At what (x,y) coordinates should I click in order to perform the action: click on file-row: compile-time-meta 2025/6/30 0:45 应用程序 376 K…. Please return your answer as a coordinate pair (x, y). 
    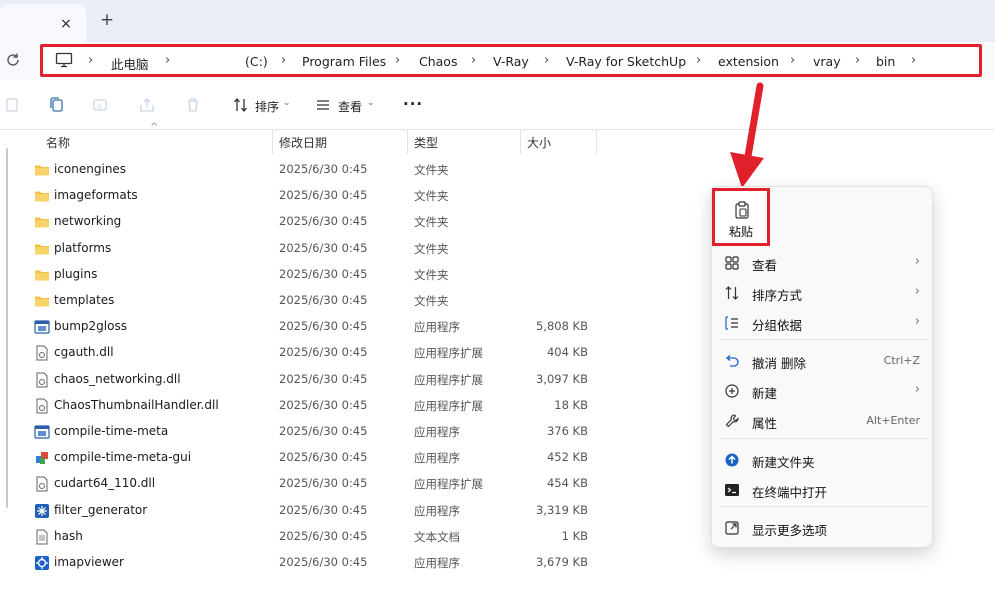
    Looking at the image, I should click on (315, 432).